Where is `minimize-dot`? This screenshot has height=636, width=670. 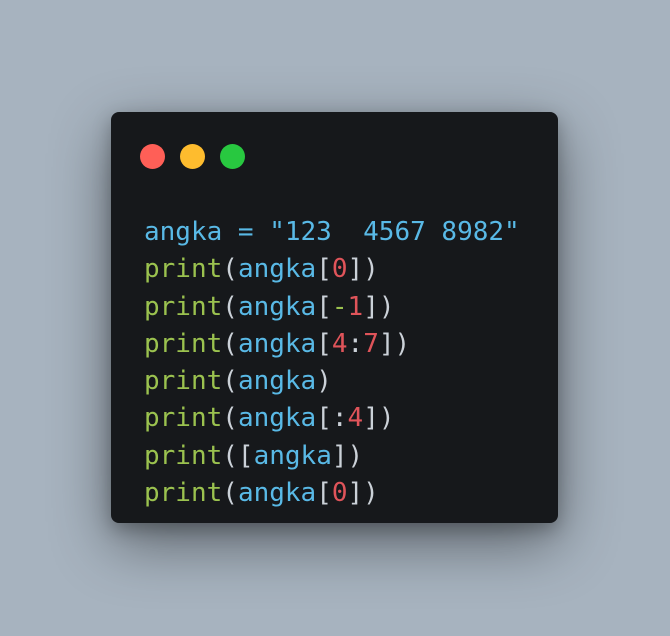
minimize-dot is located at coordinates (192, 156).